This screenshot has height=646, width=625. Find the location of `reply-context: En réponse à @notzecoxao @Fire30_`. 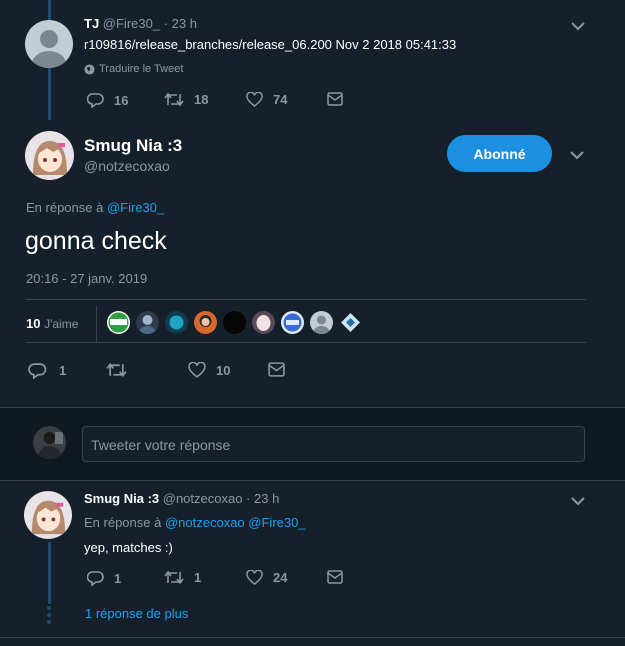

reply-context: En réponse à @notzecoxao @Fire30_ is located at coordinates (195, 522).